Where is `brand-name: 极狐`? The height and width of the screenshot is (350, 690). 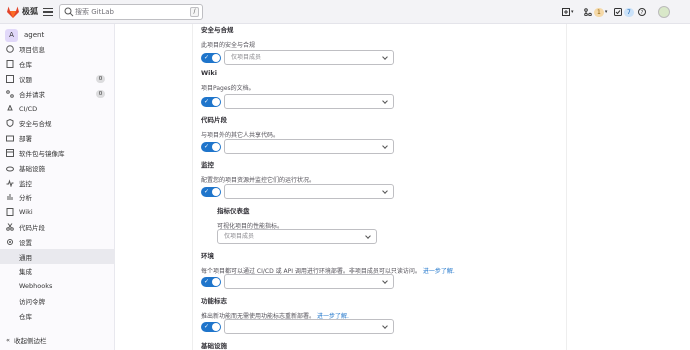
brand-name: 极狐 is located at coordinates (30, 12).